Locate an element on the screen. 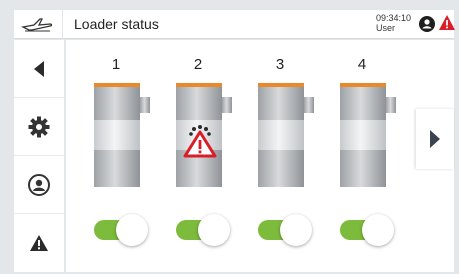 The width and height of the screenshot is (459, 274). nav-service-button is located at coordinates (39, 185).